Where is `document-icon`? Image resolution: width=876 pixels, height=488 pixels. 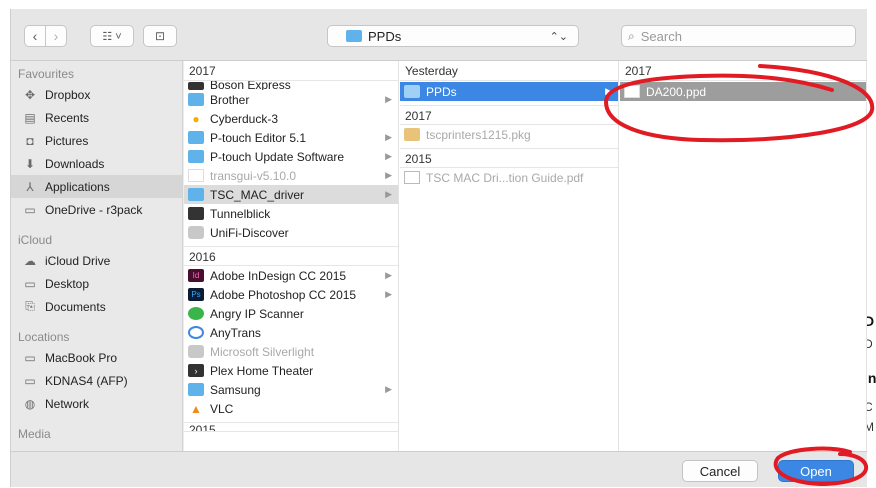
document-icon is located at coordinates (196, 175).